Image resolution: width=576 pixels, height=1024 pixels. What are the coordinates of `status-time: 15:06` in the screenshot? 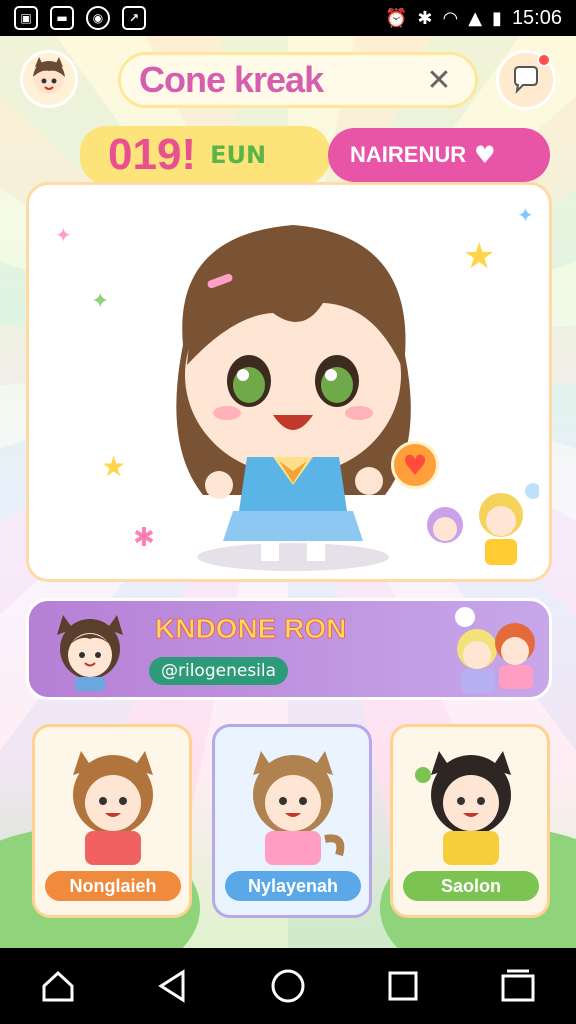 It's located at (536, 17).